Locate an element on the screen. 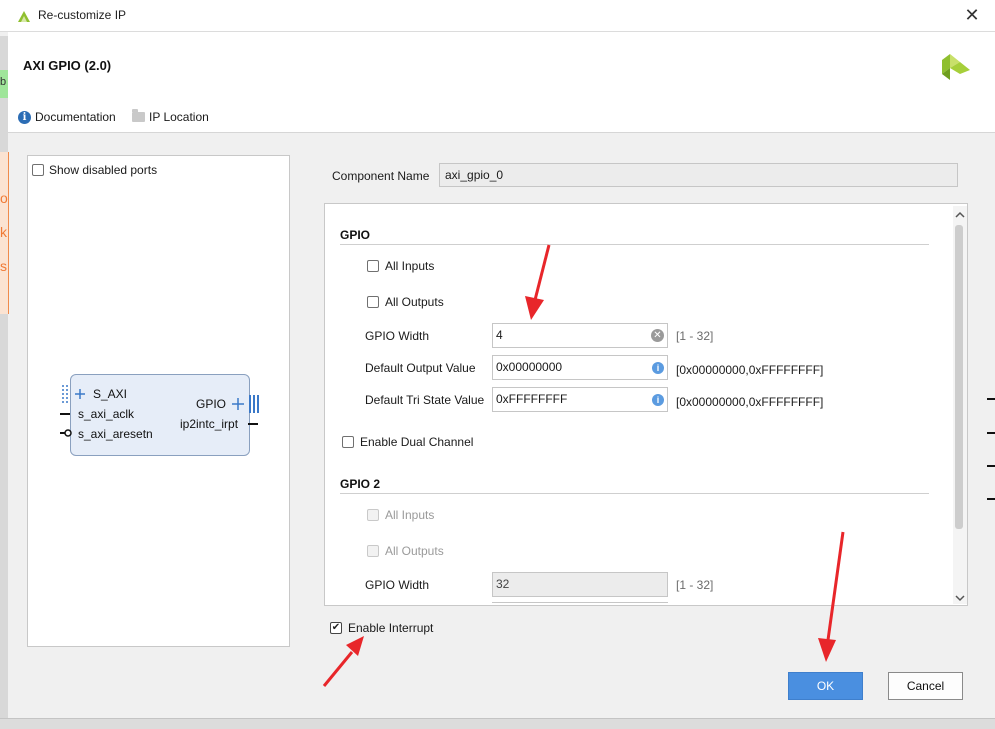  ip-location-label: IP Location is located at coordinates (179, 117).